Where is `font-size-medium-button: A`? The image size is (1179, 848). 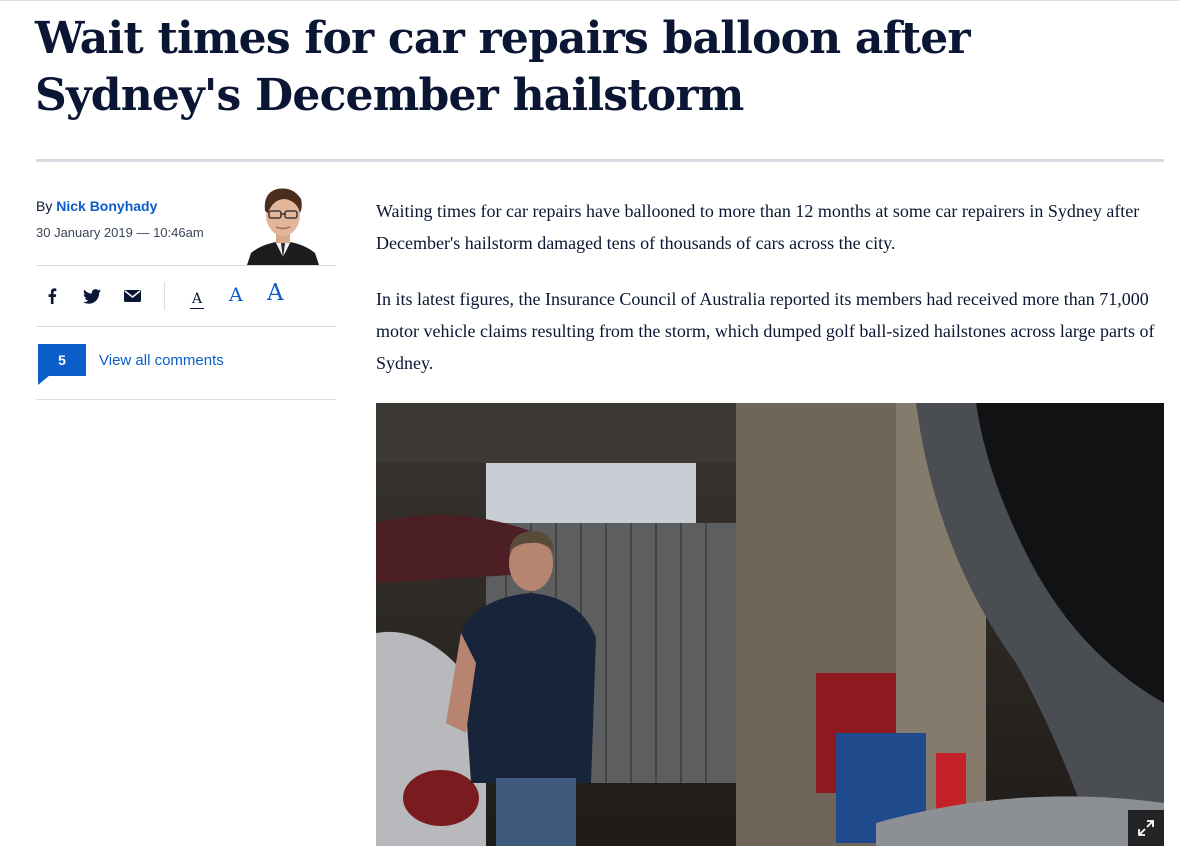 font-size-medium-button: A is located at coordinates (236, 295).